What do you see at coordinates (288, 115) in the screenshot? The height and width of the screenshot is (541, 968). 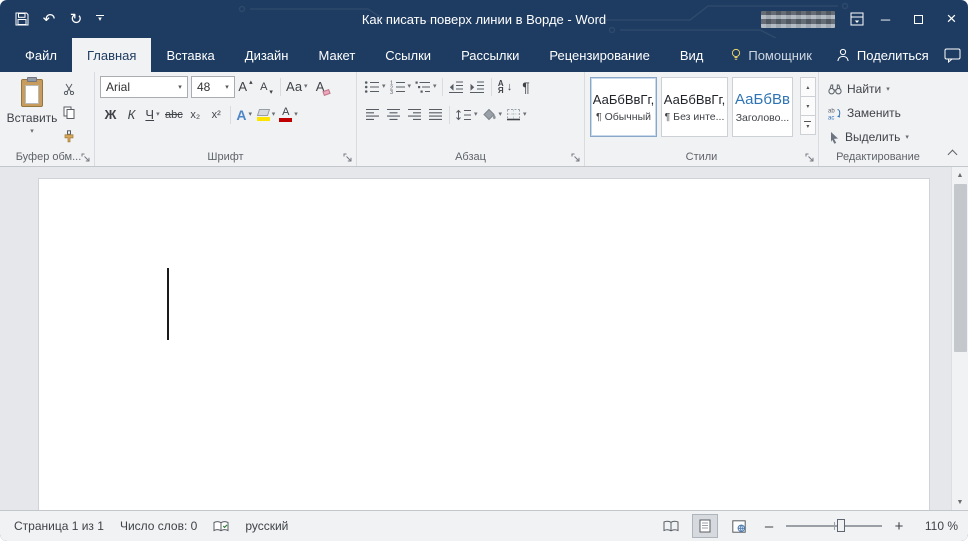 I see `font-color-button: А ▾` at bounding box center [288, 115].